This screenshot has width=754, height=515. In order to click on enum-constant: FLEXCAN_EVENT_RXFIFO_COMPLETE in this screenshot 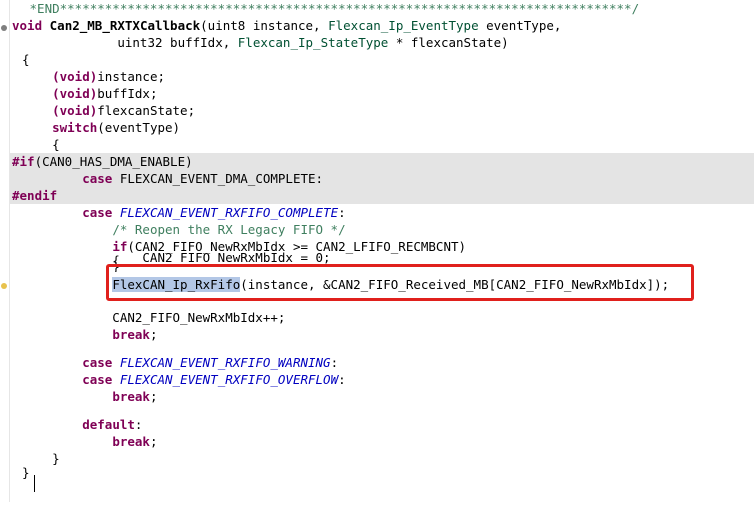, I will do `click(229, 212)`.